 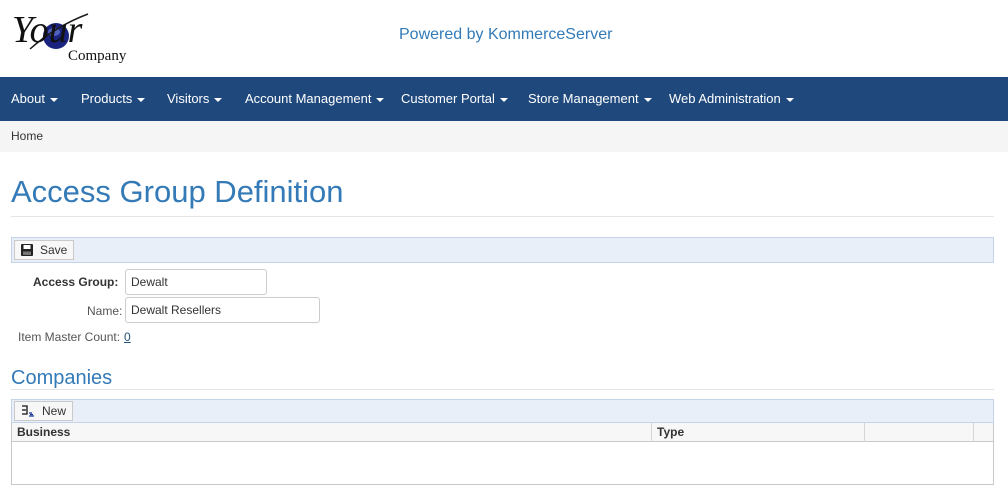 What do you see at coordinates (27, 136) in the screenshot?
I see `breadcrumb-home: Home` at bounding box center [27, 136].